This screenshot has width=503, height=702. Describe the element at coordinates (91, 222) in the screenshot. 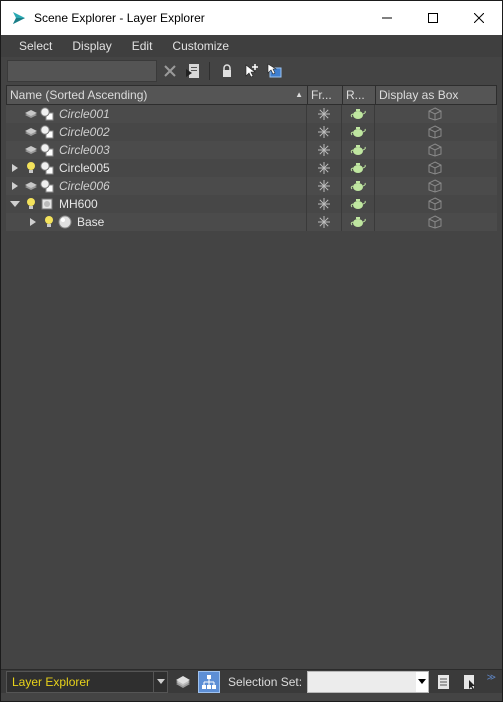

I see `row-label: Base` at that location.